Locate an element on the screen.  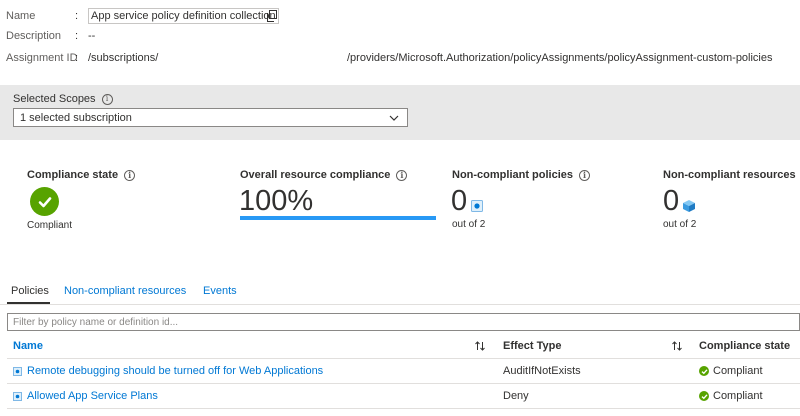
description-colon: : is located at coordinates (77, 36).